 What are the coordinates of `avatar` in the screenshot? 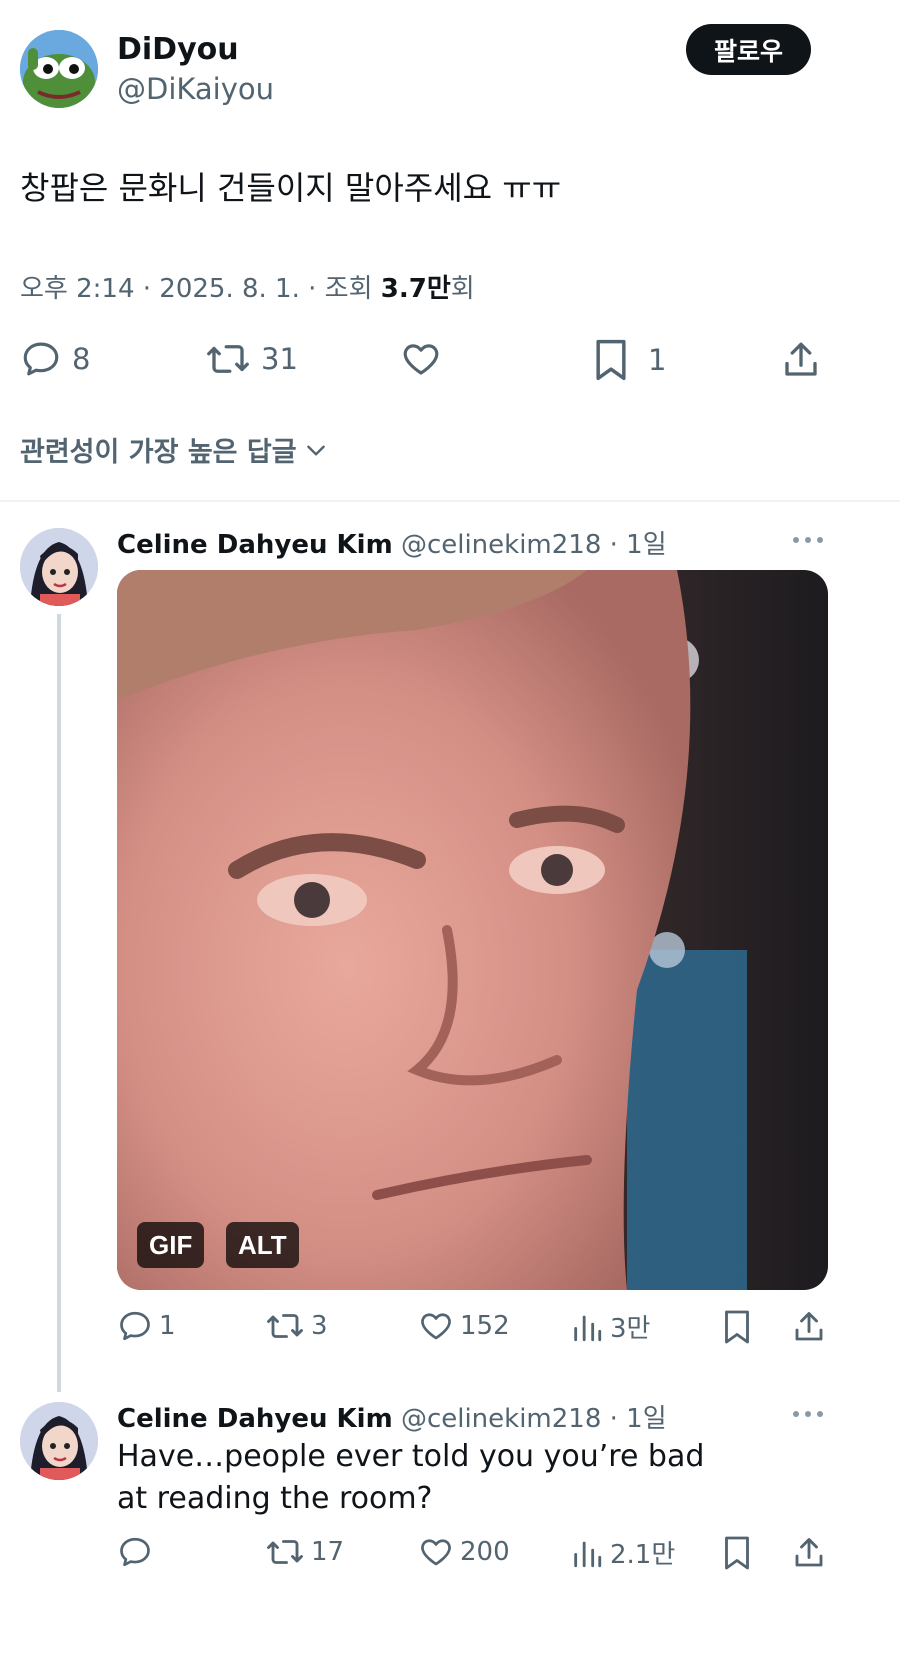 It's located at (59, 69).